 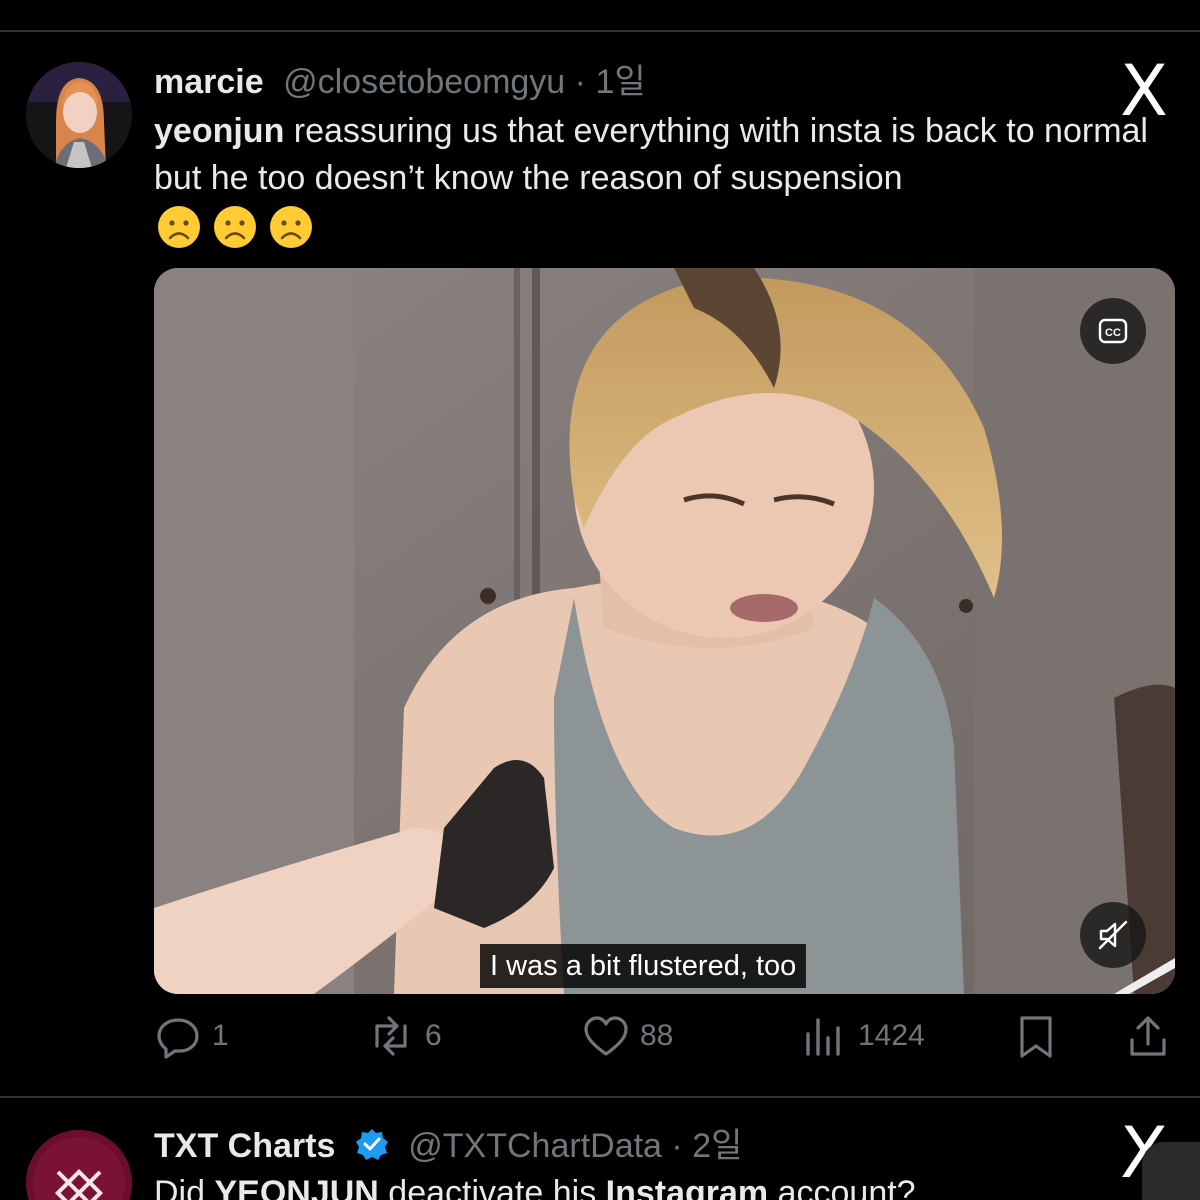 What do you see at coordinates (178, 1038) in the screenshot?
I see `reply-icon` at bounding box center [178, 1038].